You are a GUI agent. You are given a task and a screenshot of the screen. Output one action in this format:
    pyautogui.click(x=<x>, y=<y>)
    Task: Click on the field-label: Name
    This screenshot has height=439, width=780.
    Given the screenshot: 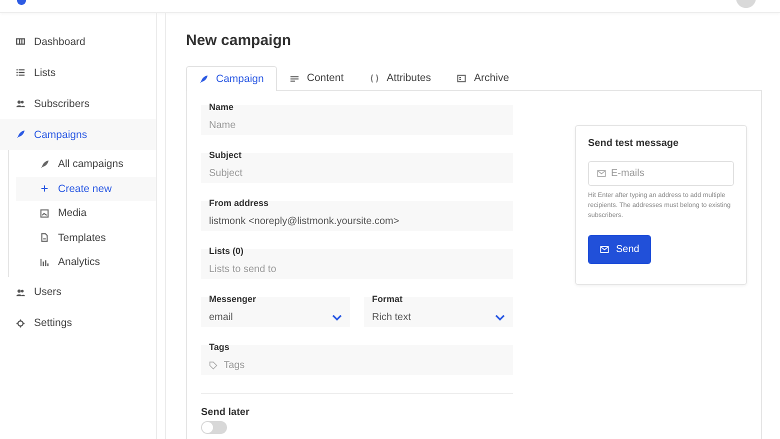 What is the action you would take?
    pyautogui.click(x=222, y=107)
    